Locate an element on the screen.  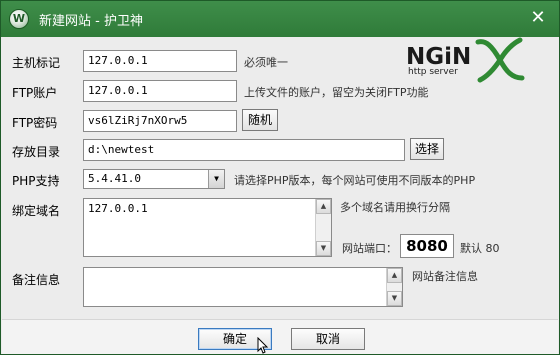
port-default-hint: 默认 80 is located at coordinates (480, 248).